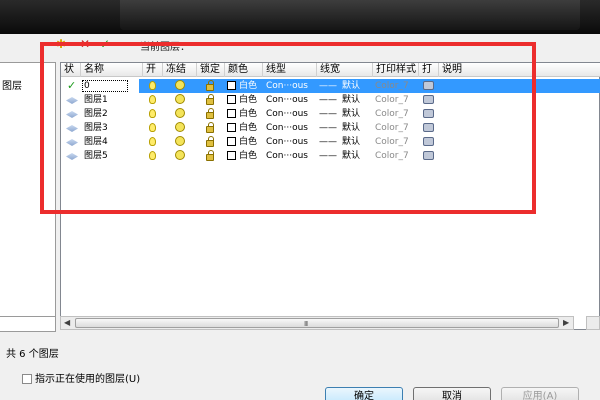  What do you see at coordinates (87, 86) in the screenshot?
I see `layer-name: 0` at bounding box center [87, 86].